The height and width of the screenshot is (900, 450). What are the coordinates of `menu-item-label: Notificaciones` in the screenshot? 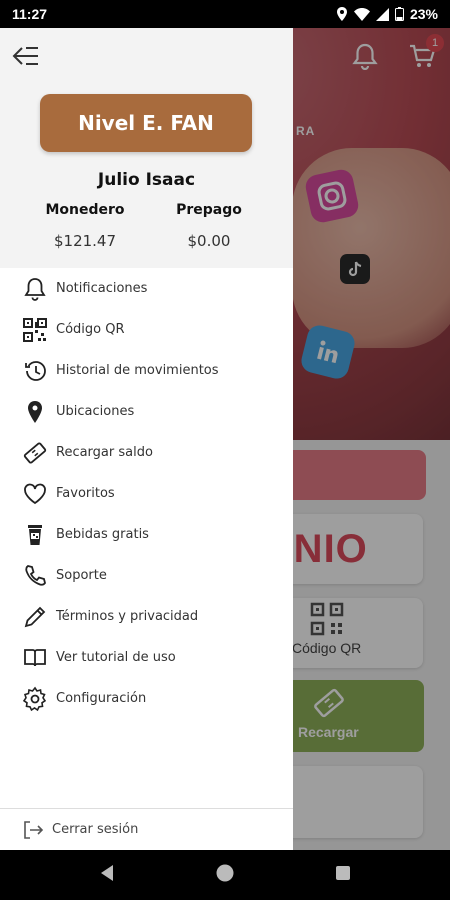 It's located at (102, 288).